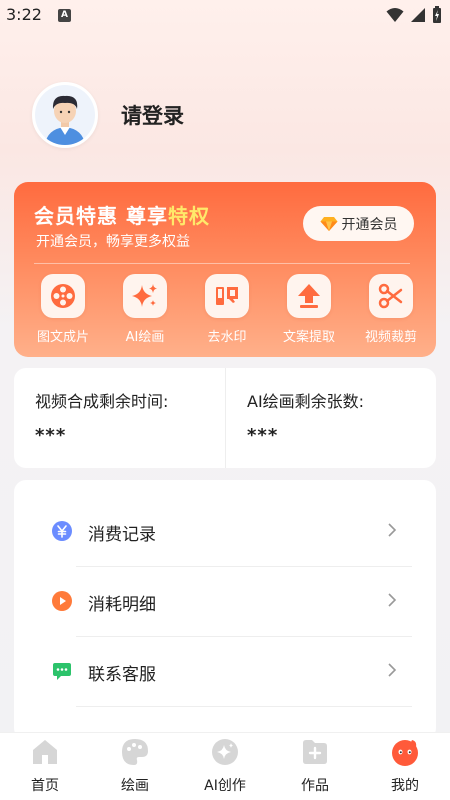 The width and height of the screenshot is (450, 800). Describe the element at coordinates (45, 752) in the screenshot. I see `home-icon` at that location.